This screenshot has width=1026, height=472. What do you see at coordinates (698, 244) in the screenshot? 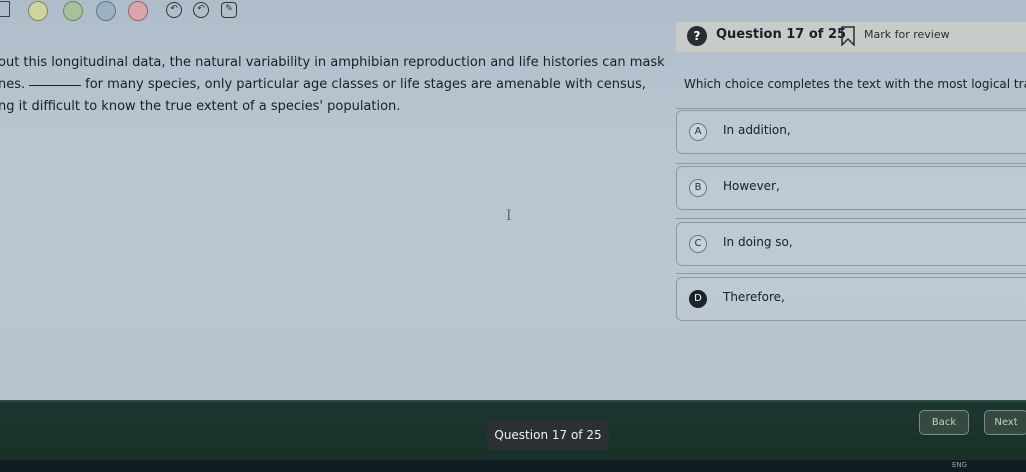
I see `choice-letter-c: C` at bounding box center [698, 244].